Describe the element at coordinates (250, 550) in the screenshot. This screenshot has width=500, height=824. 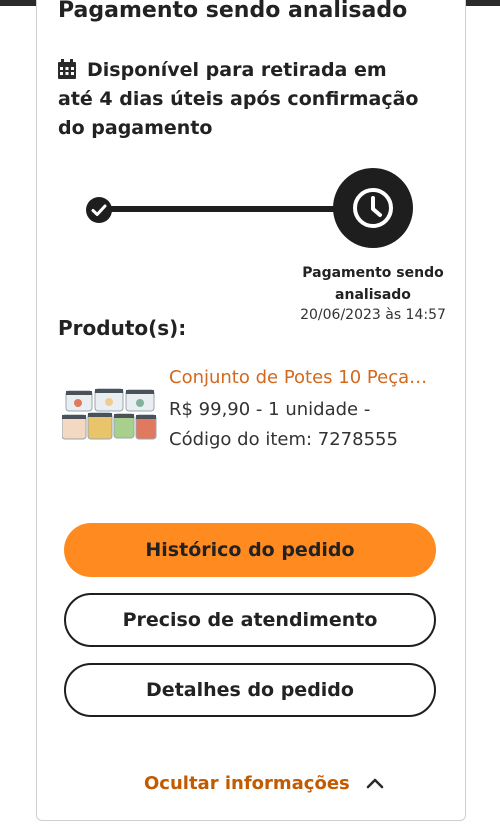
I see `order-history-button: Histórico do pedido` at that location.